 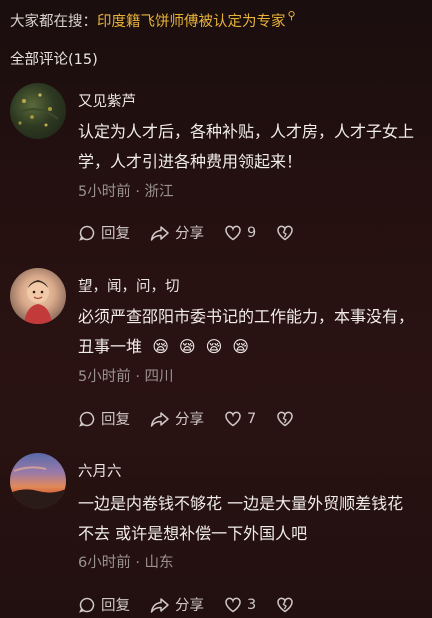 I want to click on comment-meta: 5小时前 · 浙江, so click(x=126, y=192).